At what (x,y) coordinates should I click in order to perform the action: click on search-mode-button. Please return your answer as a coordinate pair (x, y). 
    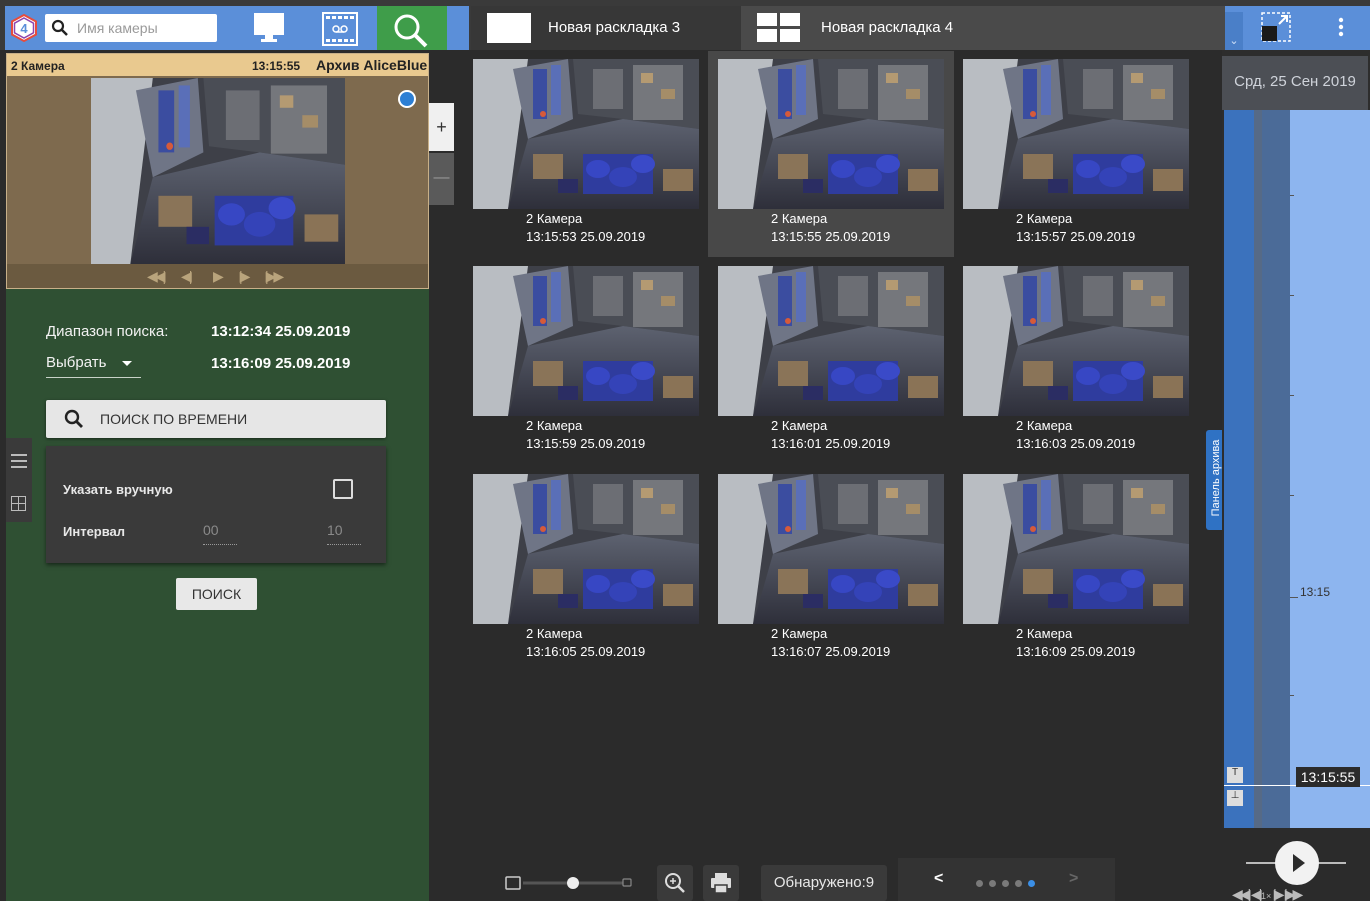
    Looking at the image, I should click on (412, 28).